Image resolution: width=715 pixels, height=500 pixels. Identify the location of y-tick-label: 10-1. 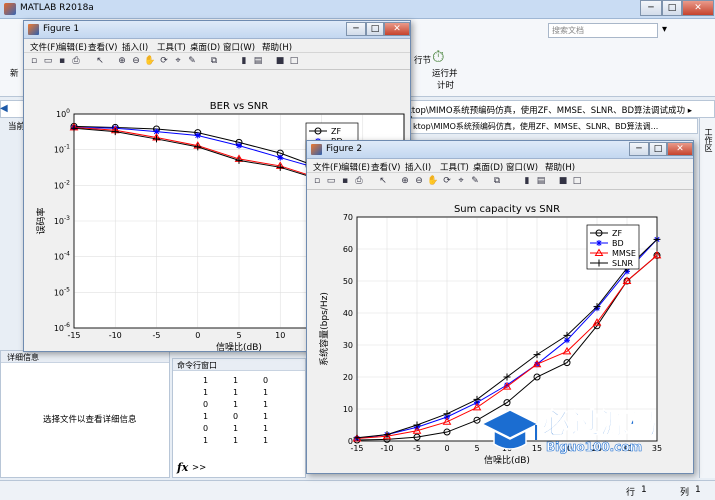
(62, 149).